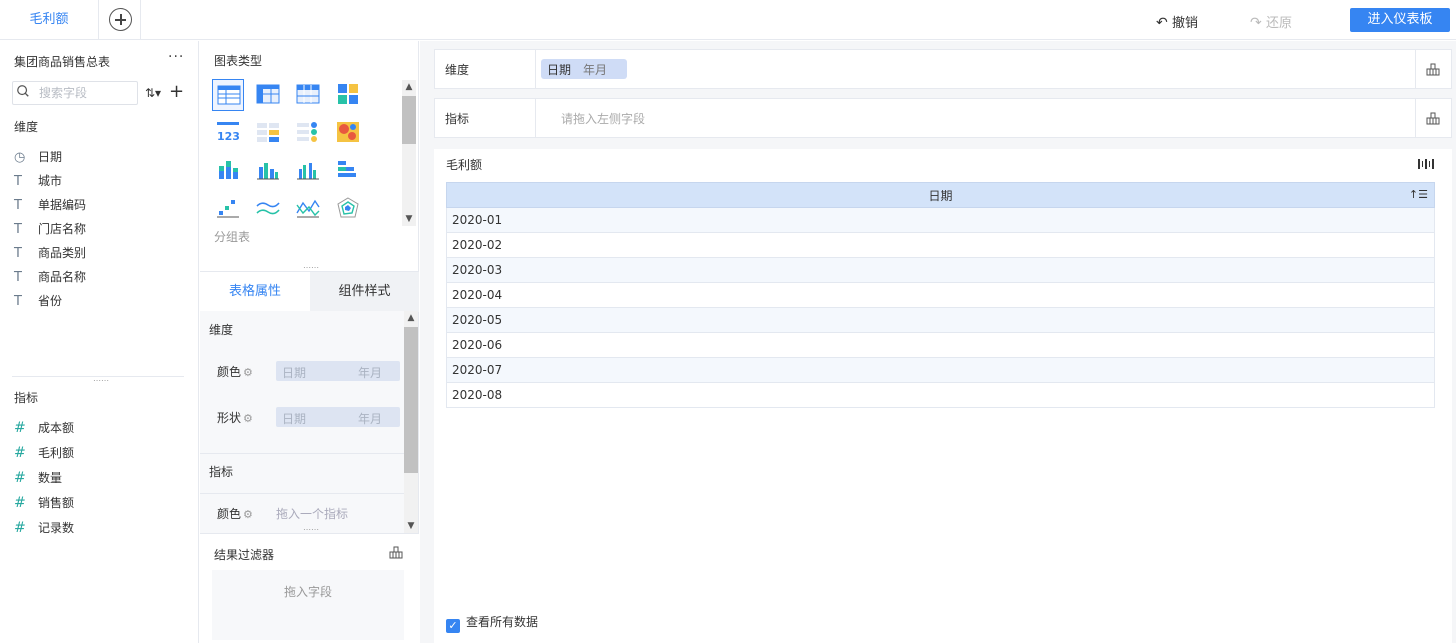 This screenshot has height=643, width=1456. I want to click on enter-dashboard-button: 进入仪表板, so click(1400, 20).